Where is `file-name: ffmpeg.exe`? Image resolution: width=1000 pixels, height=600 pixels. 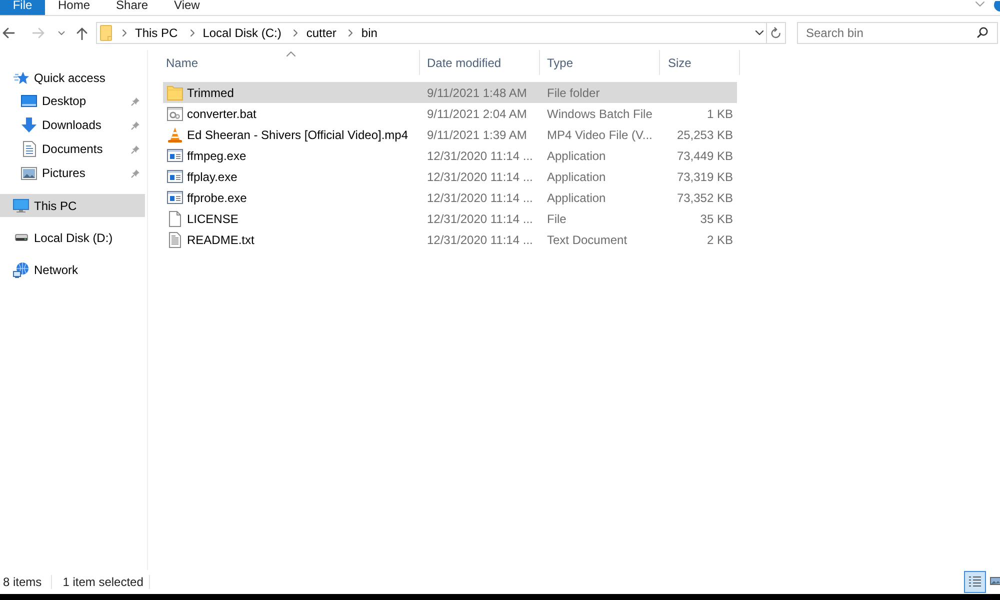
file-name: ffmpeg.exe is located at coordinates (216, 155).